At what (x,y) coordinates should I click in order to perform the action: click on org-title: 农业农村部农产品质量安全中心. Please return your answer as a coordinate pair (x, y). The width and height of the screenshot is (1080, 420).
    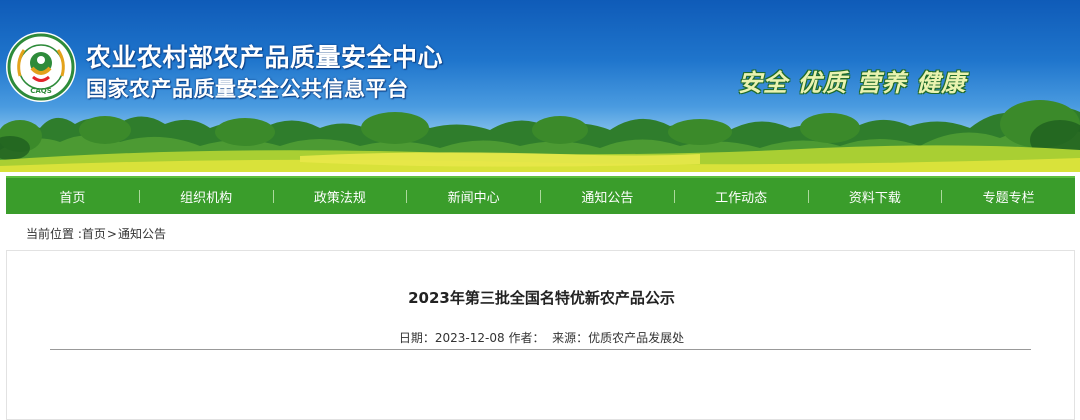
    Looking at the image, I should click on (265, 57).